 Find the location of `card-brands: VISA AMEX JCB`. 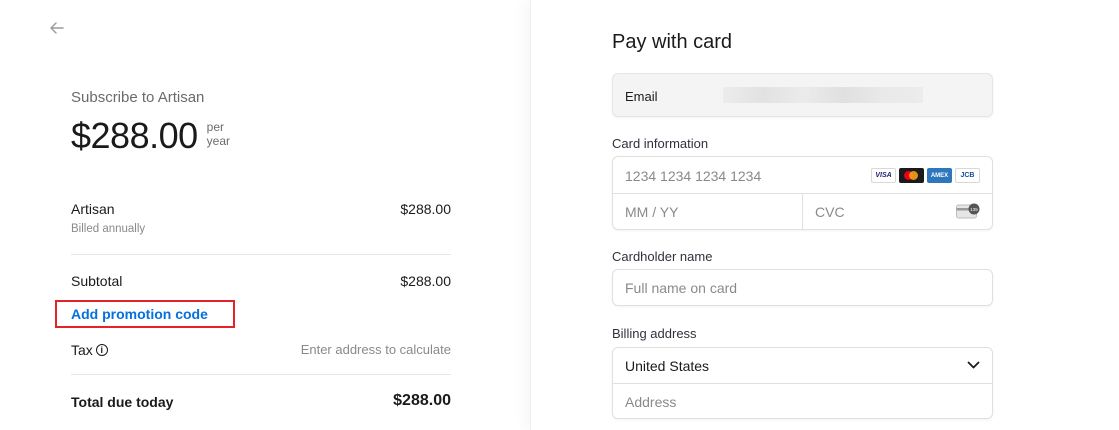

card-brands: VISA AMEX JCB is located at coordinates (925, 175).